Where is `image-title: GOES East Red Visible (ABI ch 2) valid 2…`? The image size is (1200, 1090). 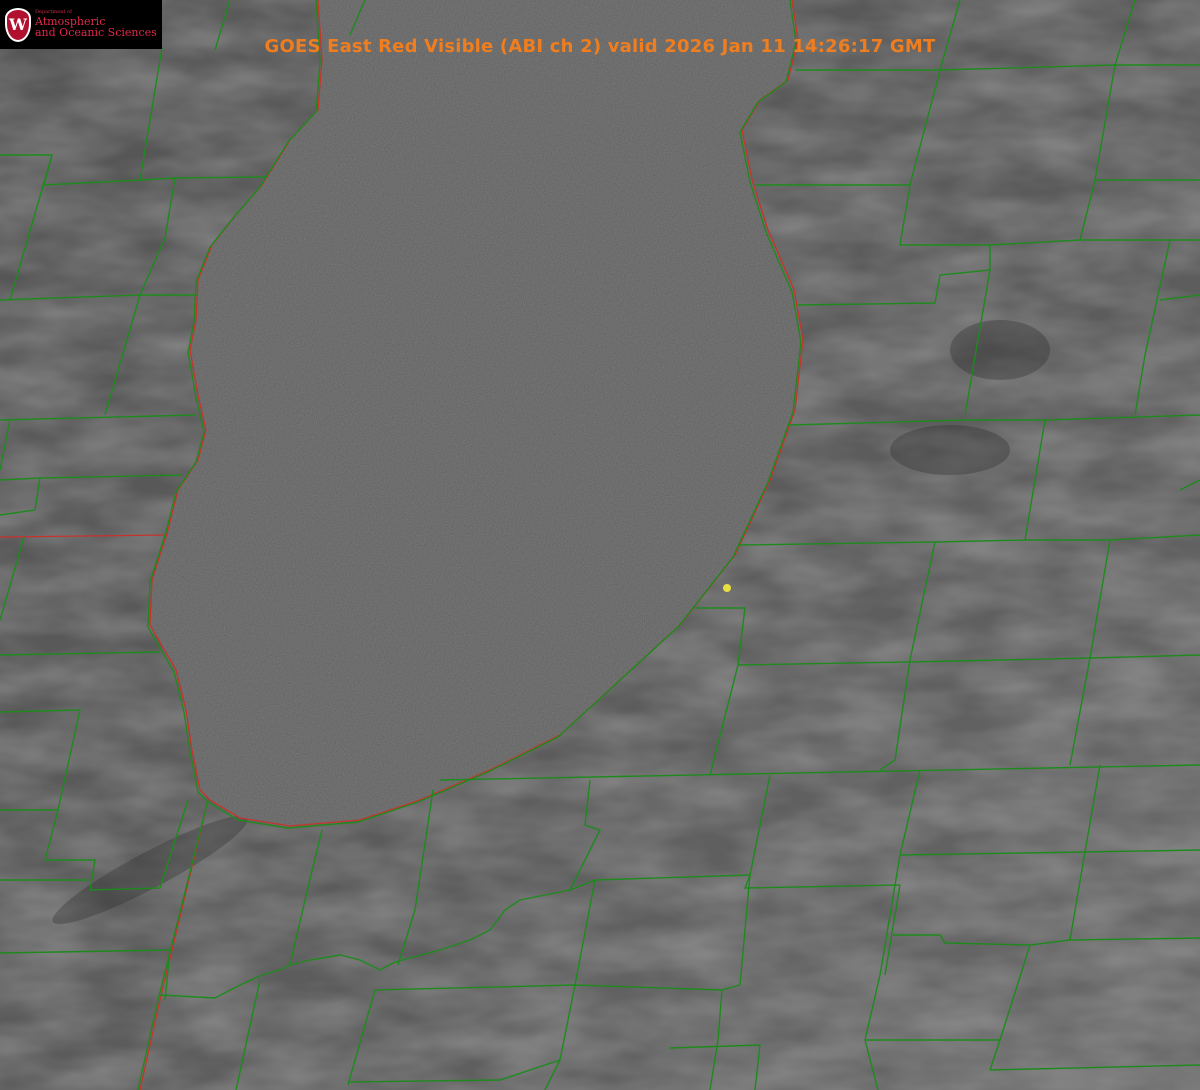
image-title: GOES East Red Visible (ABI ch 2) valid 2… is located at coordinates (600, 46).